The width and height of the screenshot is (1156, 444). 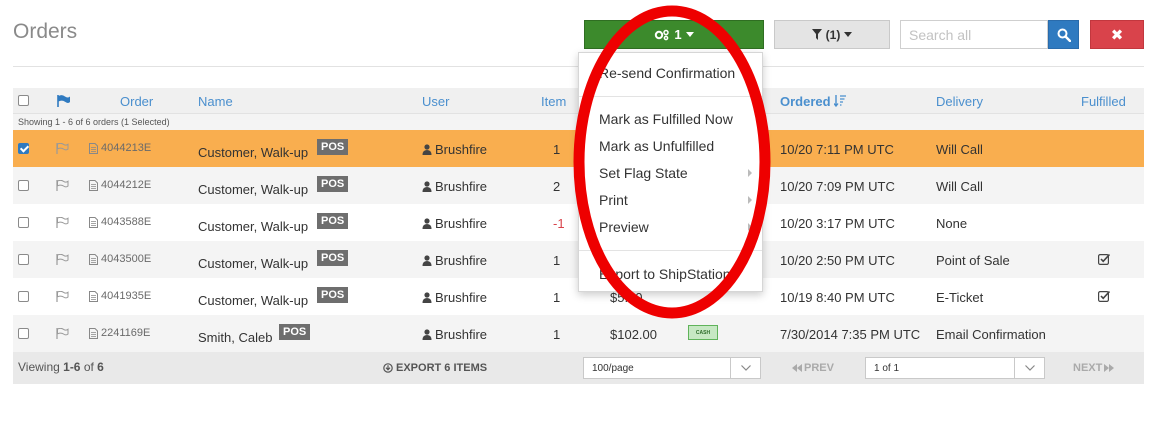 What do you see at coordinates (670, 227) in the screenshot?
I see `menu-item-preview: Preview` at bounding box center [670, 227].